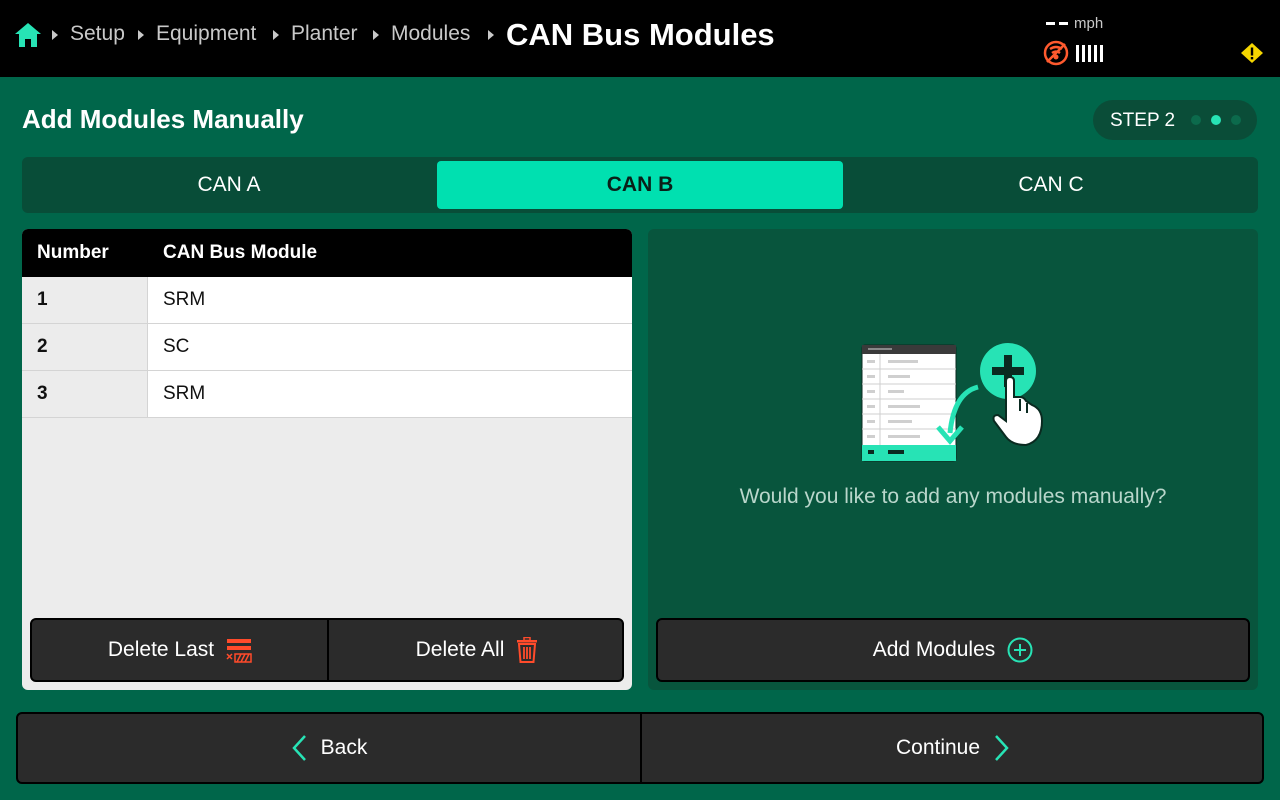 This screenshot has height=800, width=1280. Describe the element at coordinates (1057, 24) in the screenshot. I see `speed-value-placeholder` at that location.